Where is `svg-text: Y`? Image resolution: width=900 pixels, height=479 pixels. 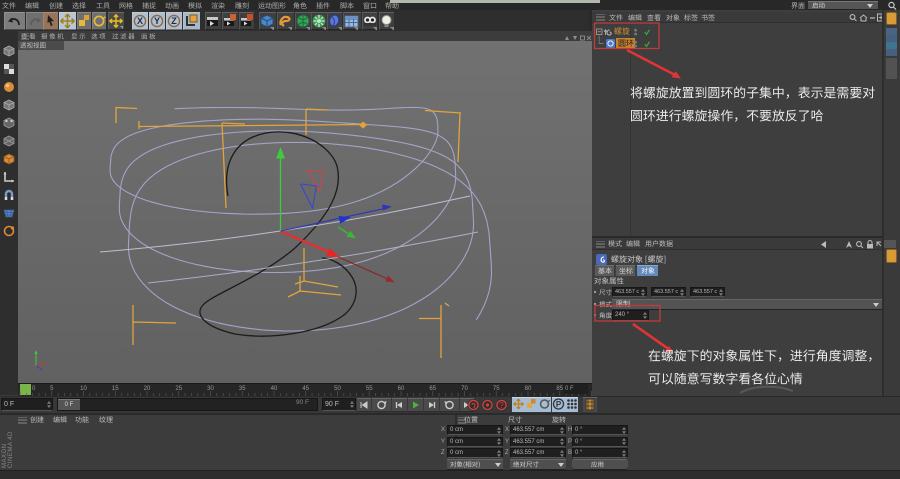 svg-text: Y is located at coordinates (157, 21).